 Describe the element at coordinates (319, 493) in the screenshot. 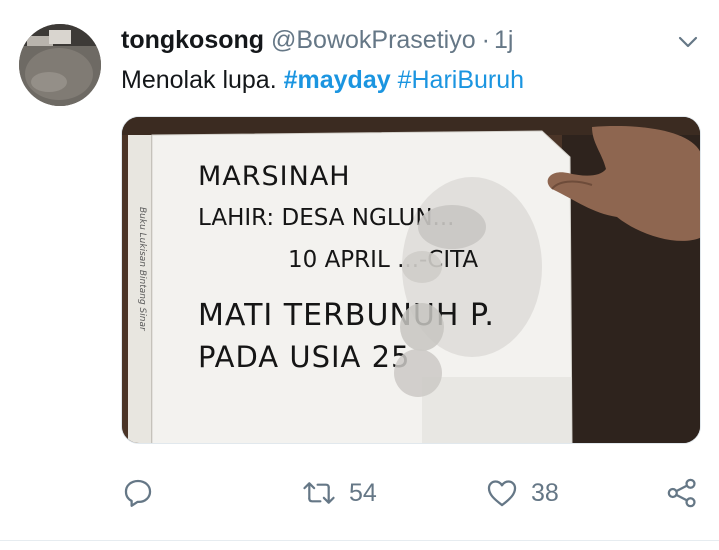

I see `retweet-icon` at that location.